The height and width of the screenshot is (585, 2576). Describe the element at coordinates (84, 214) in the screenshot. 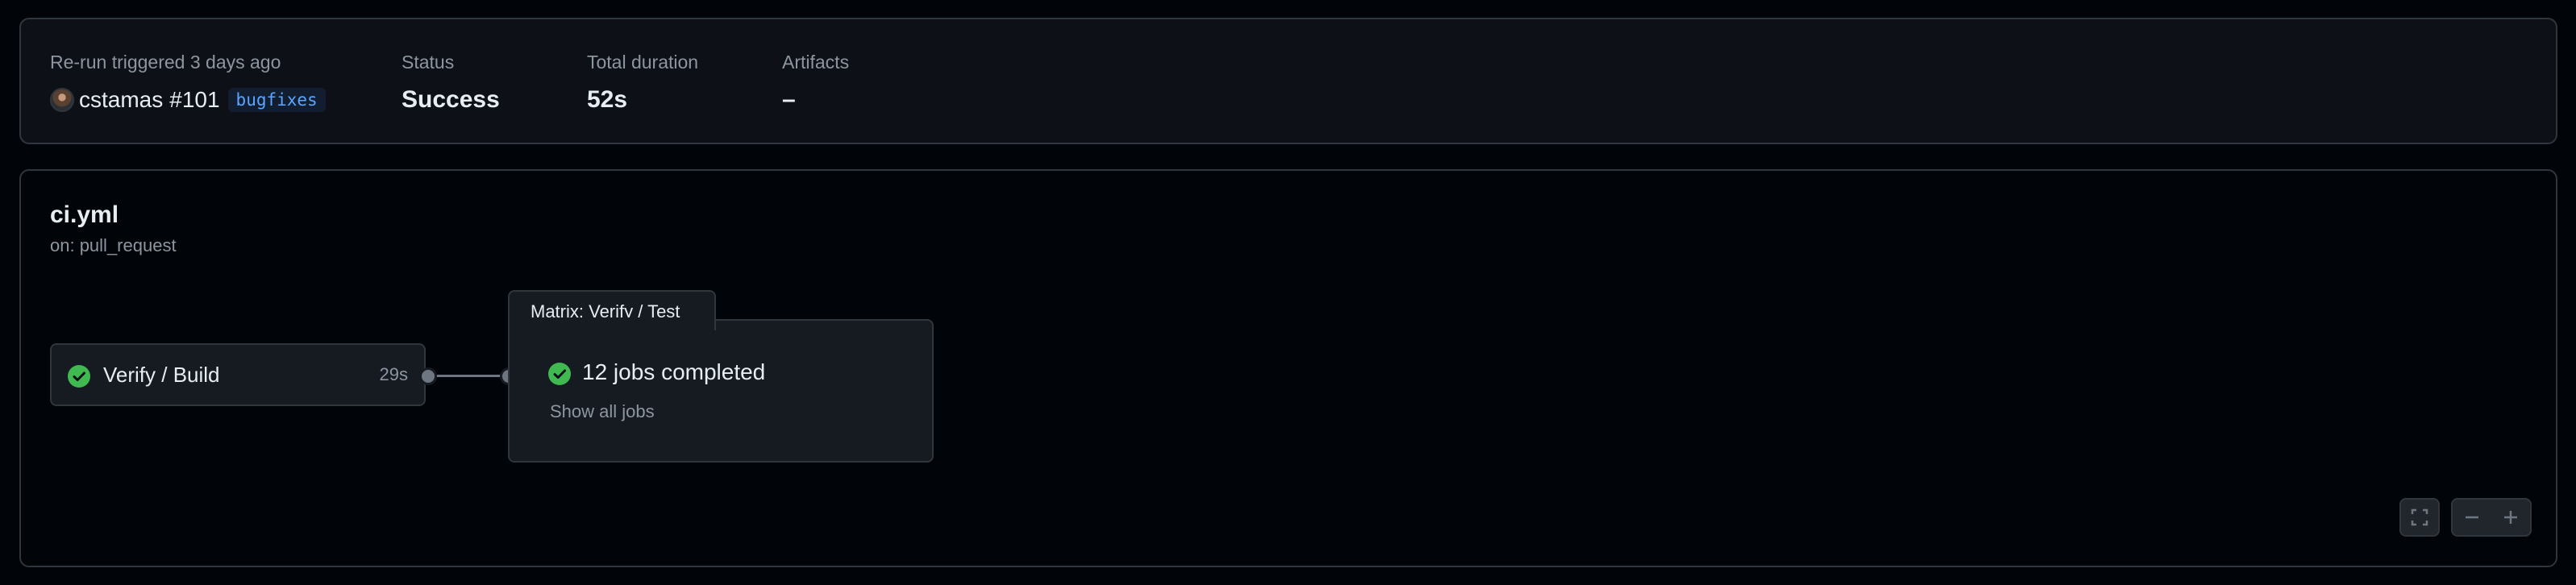

I see `workflow-file-name: ci.yml` at that location.